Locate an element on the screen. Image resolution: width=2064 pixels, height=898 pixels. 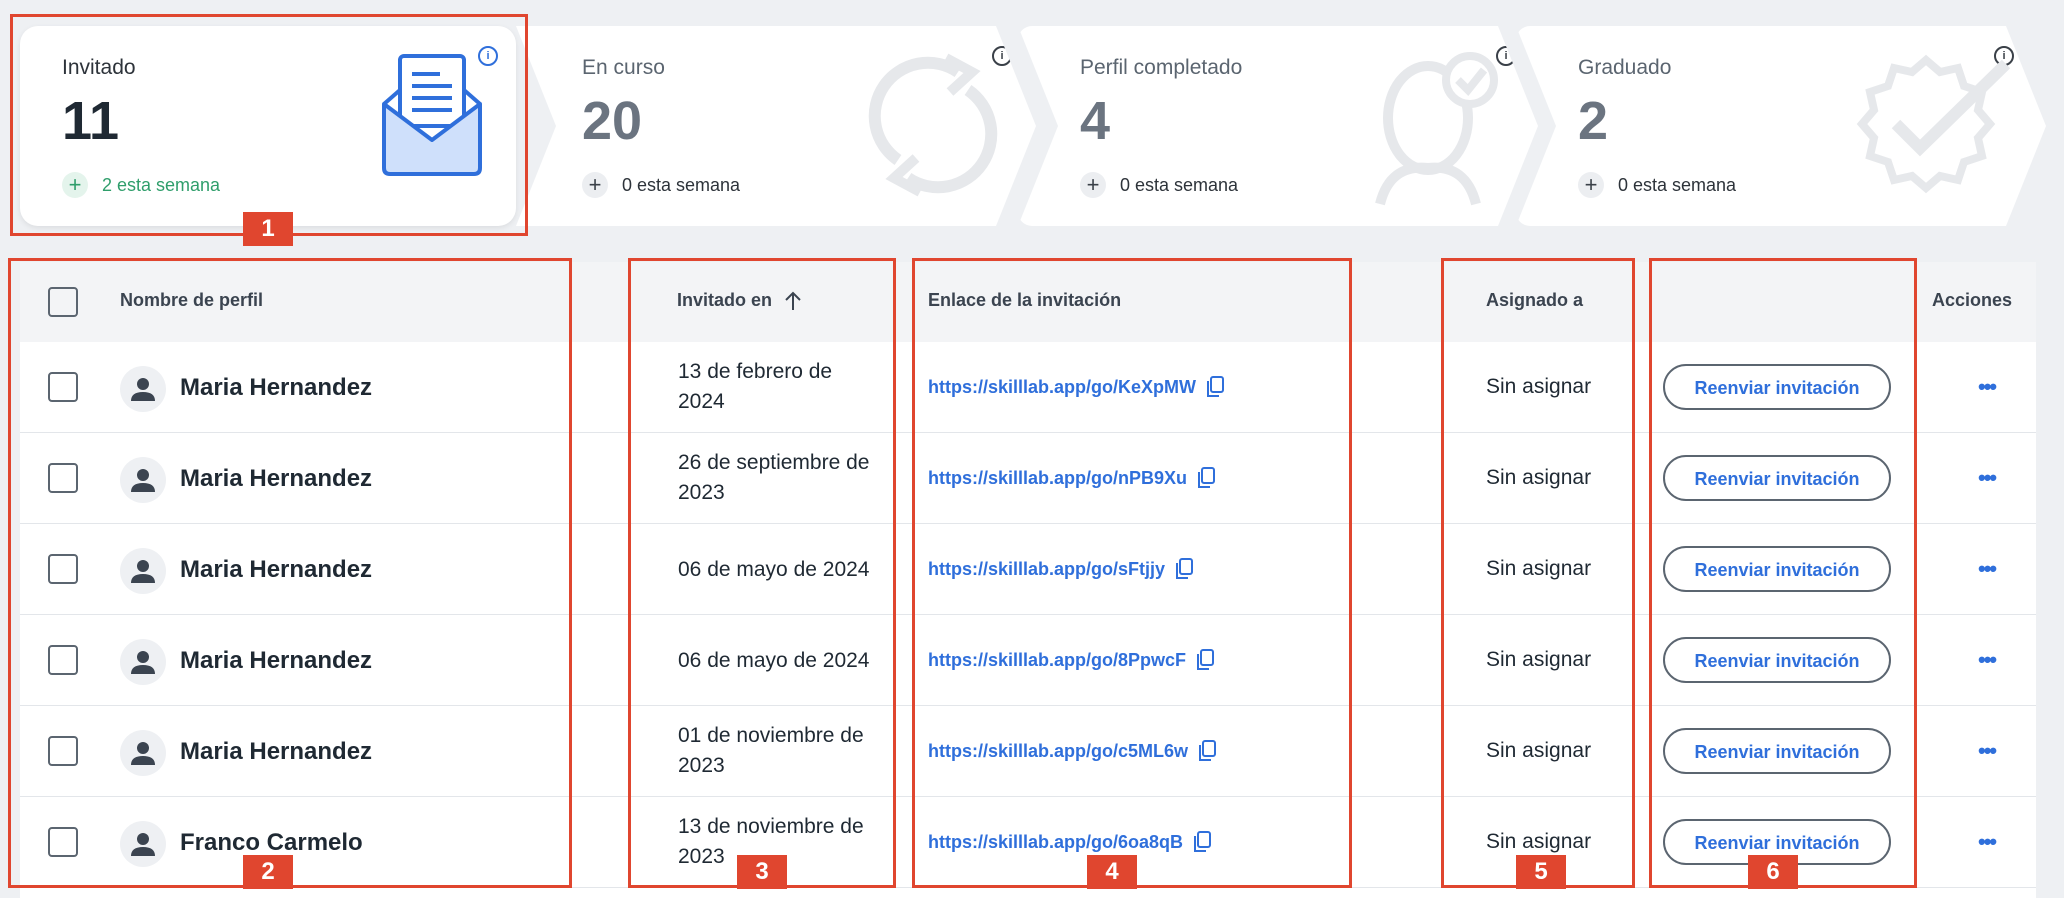
annotation-tag-2: 2 is located at coordinates (268, 872).